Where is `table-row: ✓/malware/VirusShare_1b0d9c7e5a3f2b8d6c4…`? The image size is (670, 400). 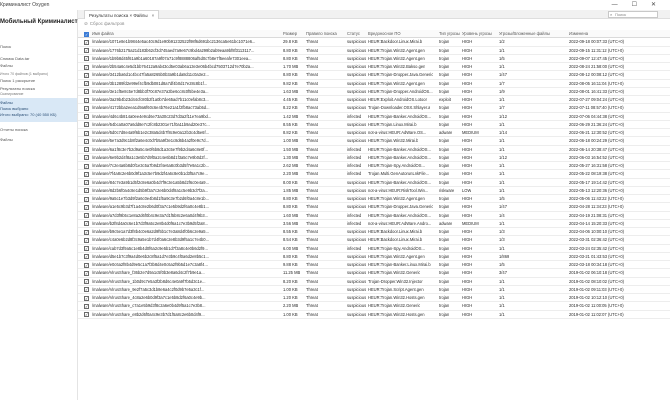
table-row: ✓/malware/VirusShare_1b0d9c7e5a3f2b8d6c4… is located at coordinates (374, 282).